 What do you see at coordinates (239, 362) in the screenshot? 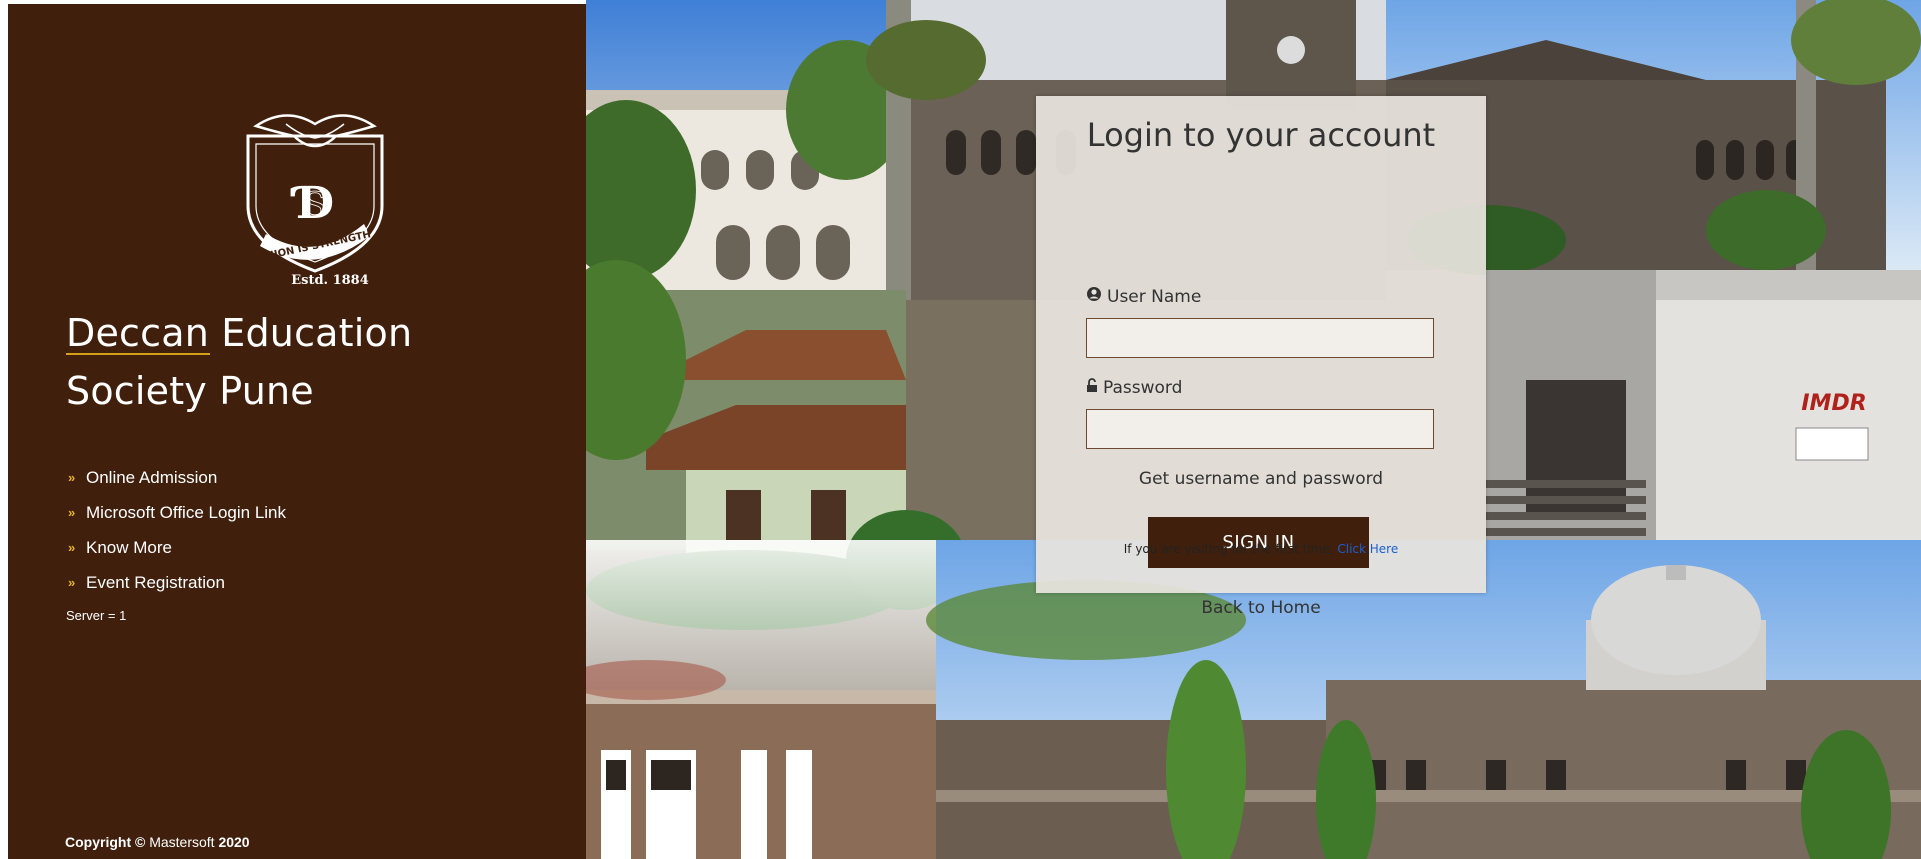
I see `organization-name: Deccan Education Society Pune` at bounding box center [239, 362].